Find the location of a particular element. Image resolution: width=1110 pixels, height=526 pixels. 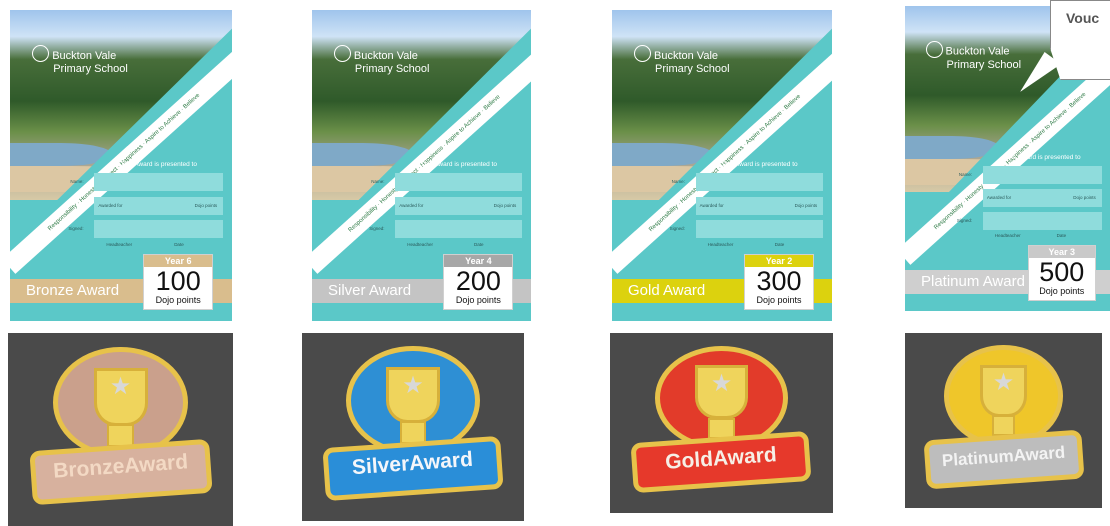

points-box: Year 2 300 Dojo points is located at coordinates (779, 282).